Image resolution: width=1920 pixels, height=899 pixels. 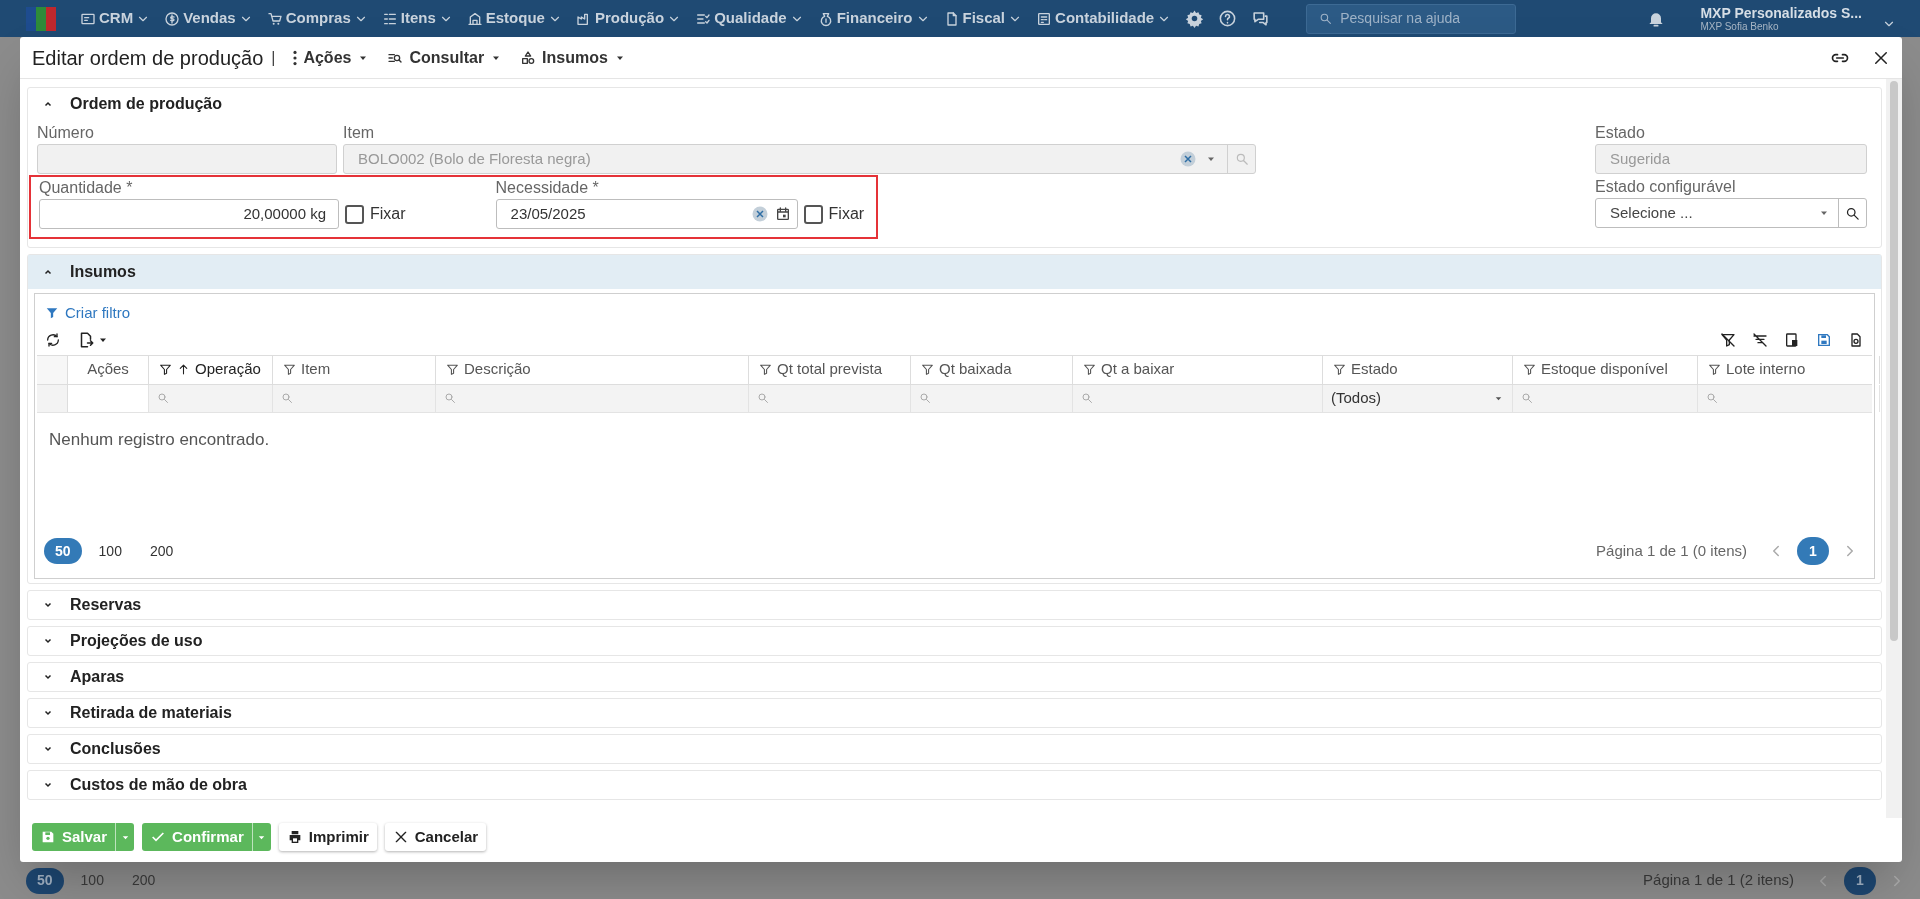 What do you see at coordinates (359, 133) in the screenshot?
I see `field-label: Item` at bounding box center [359, 133].